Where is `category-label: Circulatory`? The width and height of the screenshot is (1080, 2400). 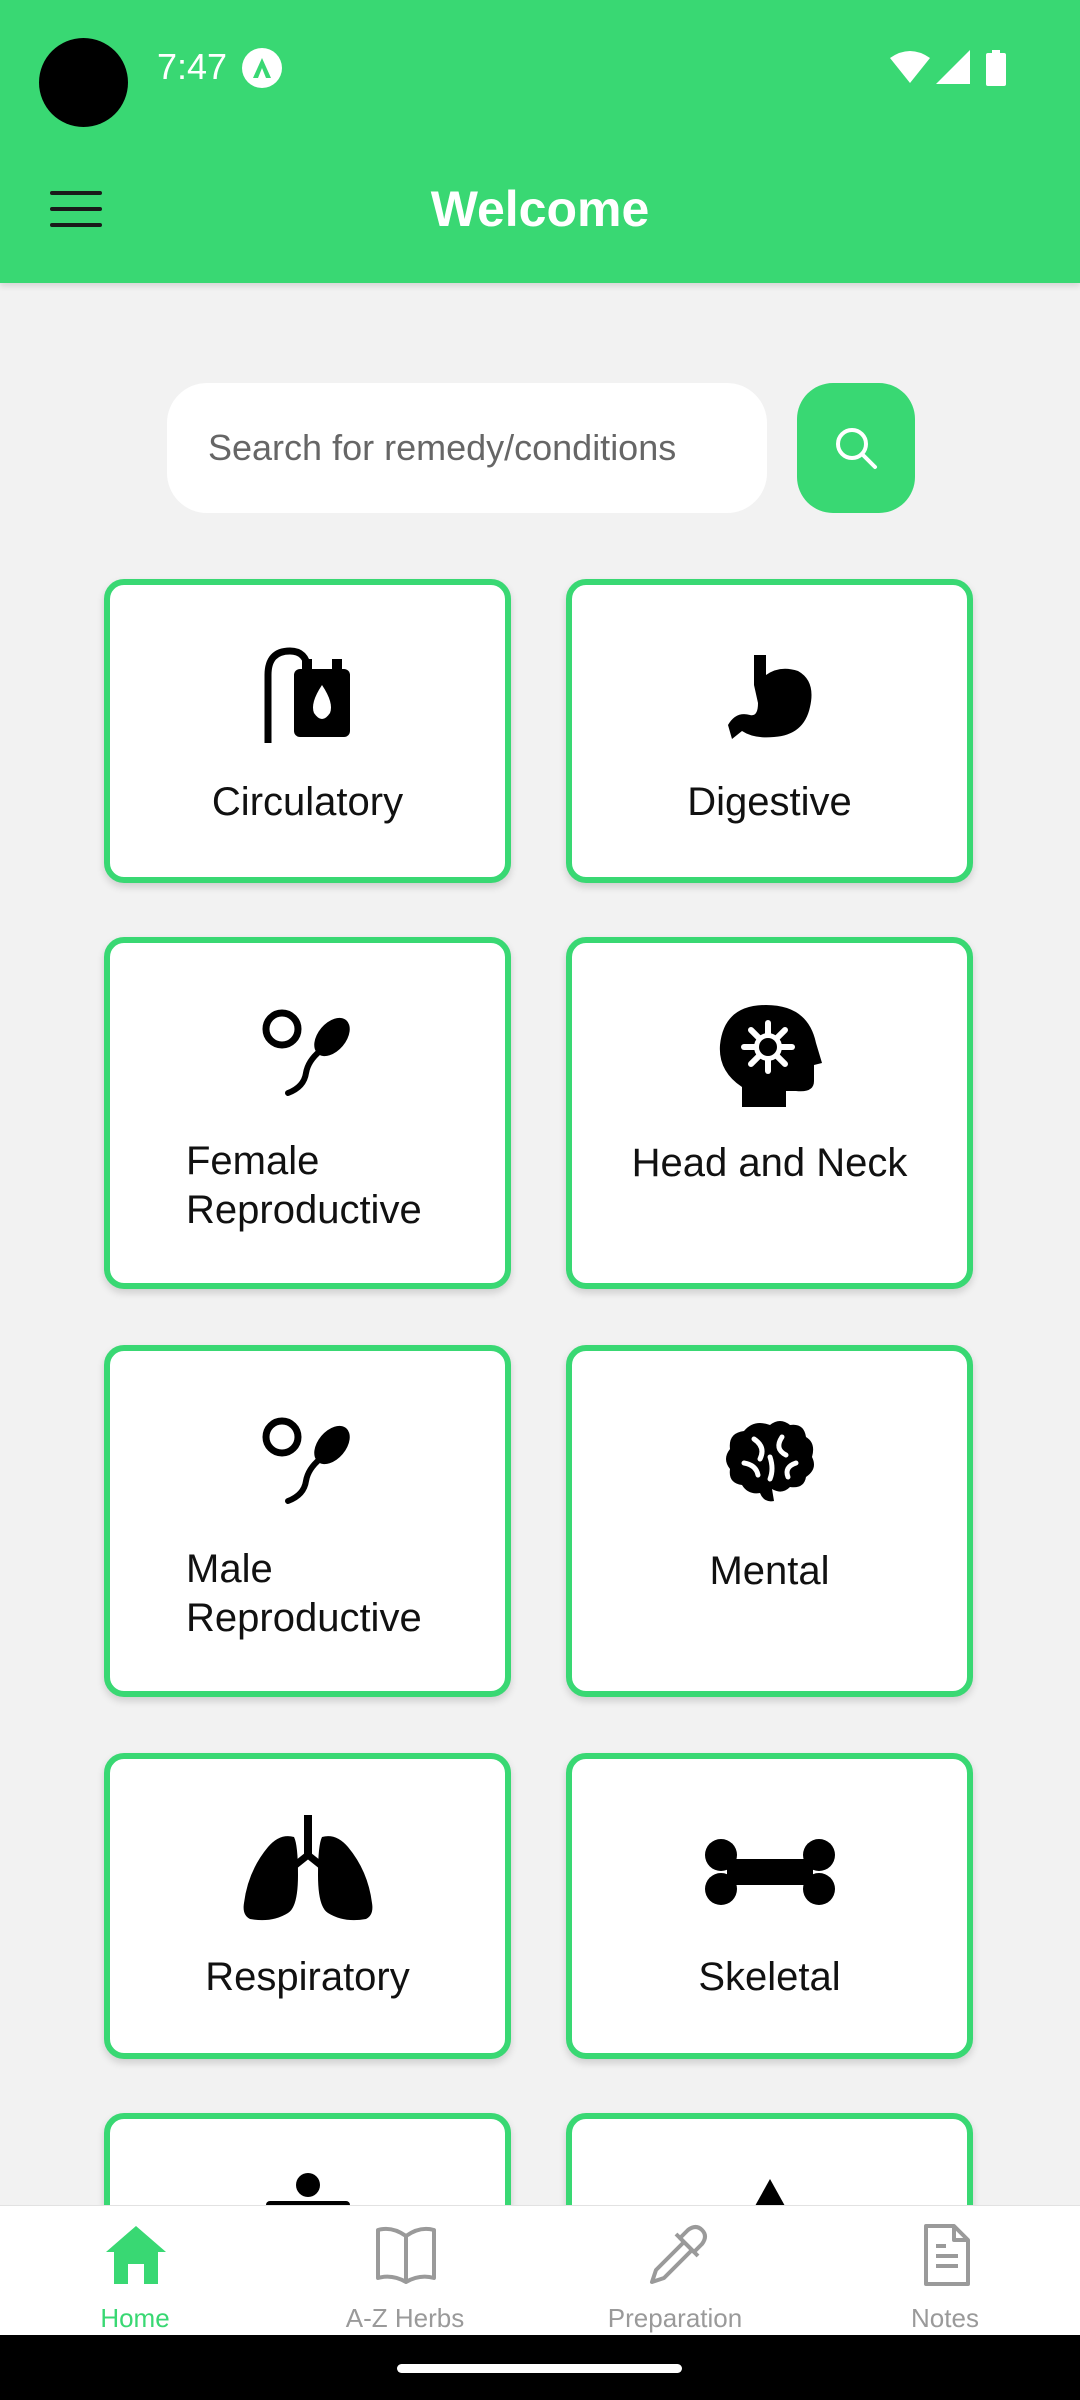 category-label: Circulatory is located at coordinates (307, 802).